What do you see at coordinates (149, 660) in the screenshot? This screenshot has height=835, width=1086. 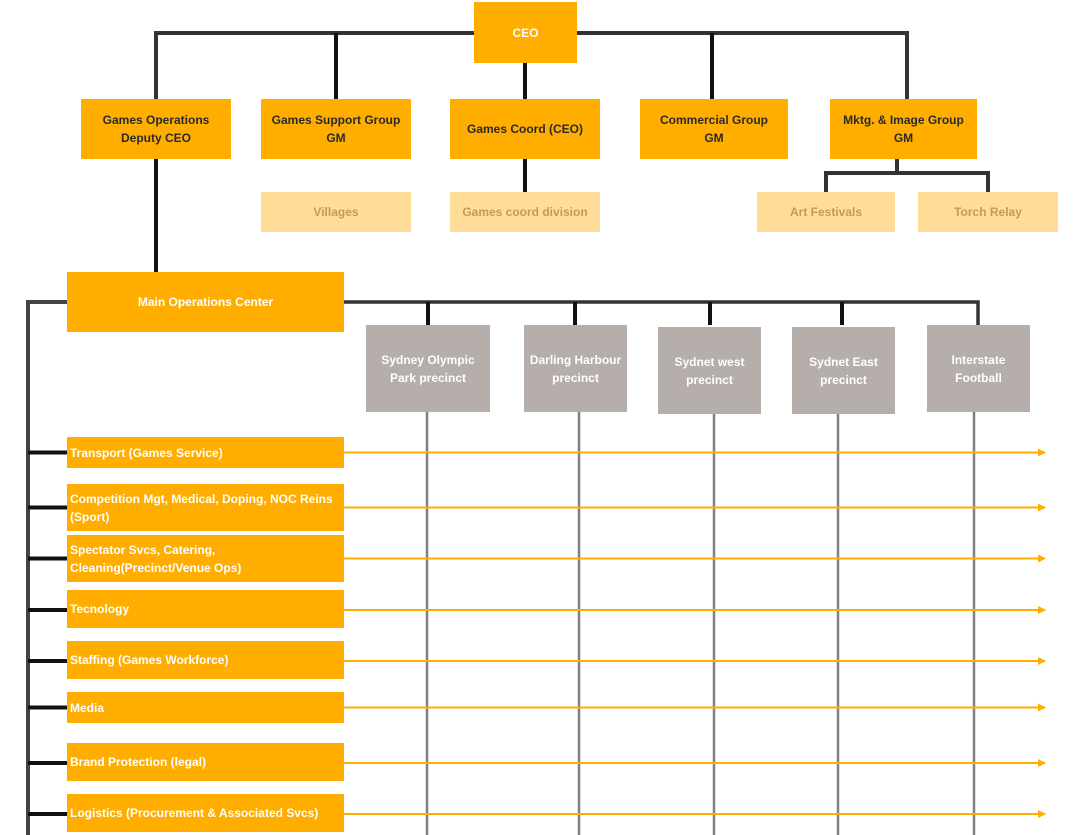 I see `function-label: Staffing (Games Workforce)` at bounding box center [149, 660].